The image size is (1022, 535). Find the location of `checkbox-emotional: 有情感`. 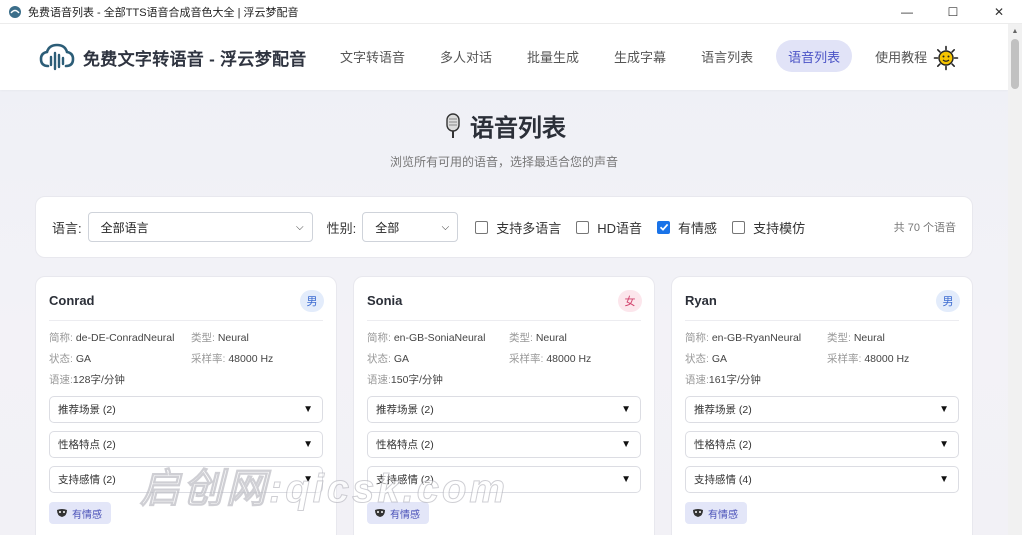

checkbox-emotional: 有情感 is located at coordinates (687, 227).